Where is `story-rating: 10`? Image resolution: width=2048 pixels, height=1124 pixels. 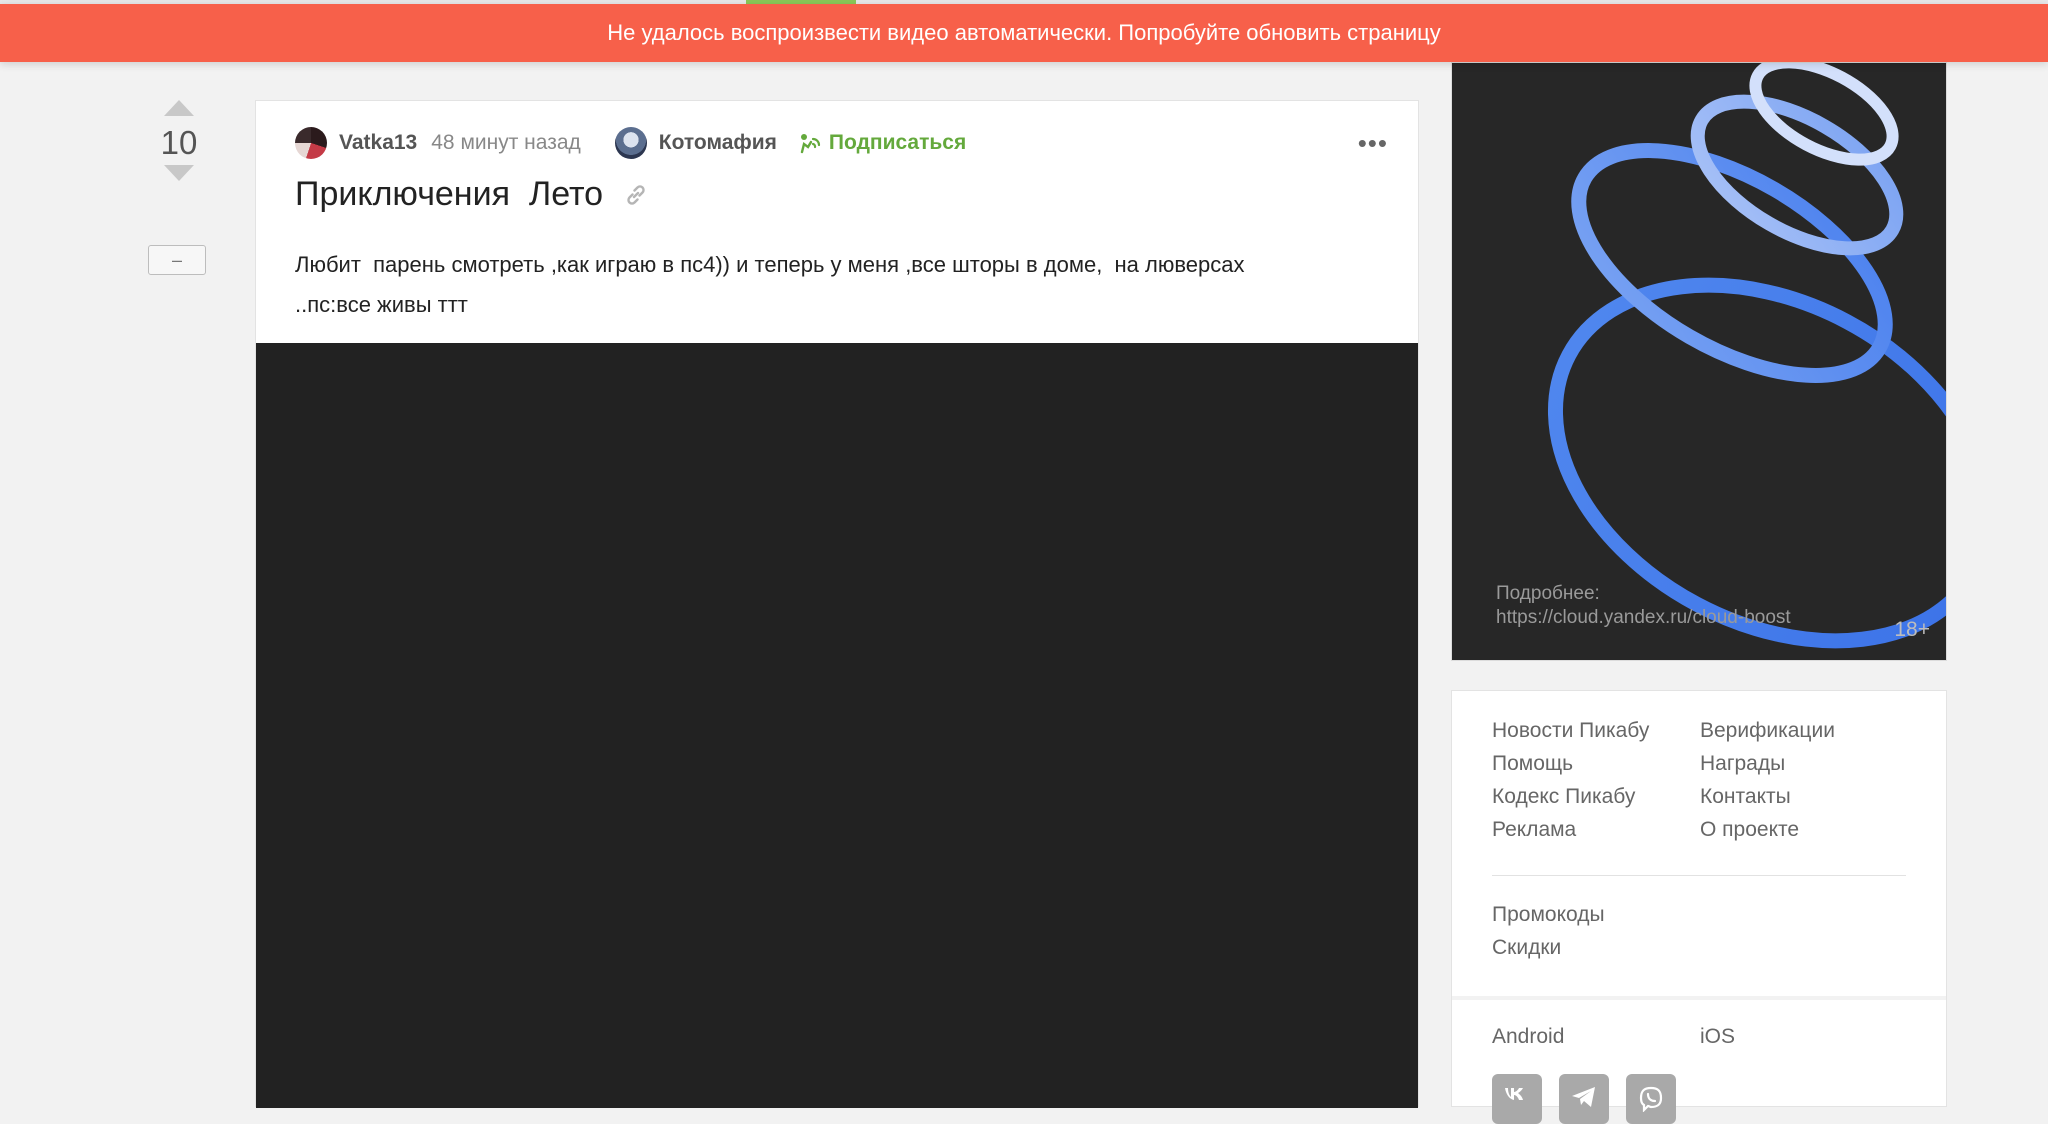
story-rating: 10 is located at coordinates (179, 140).